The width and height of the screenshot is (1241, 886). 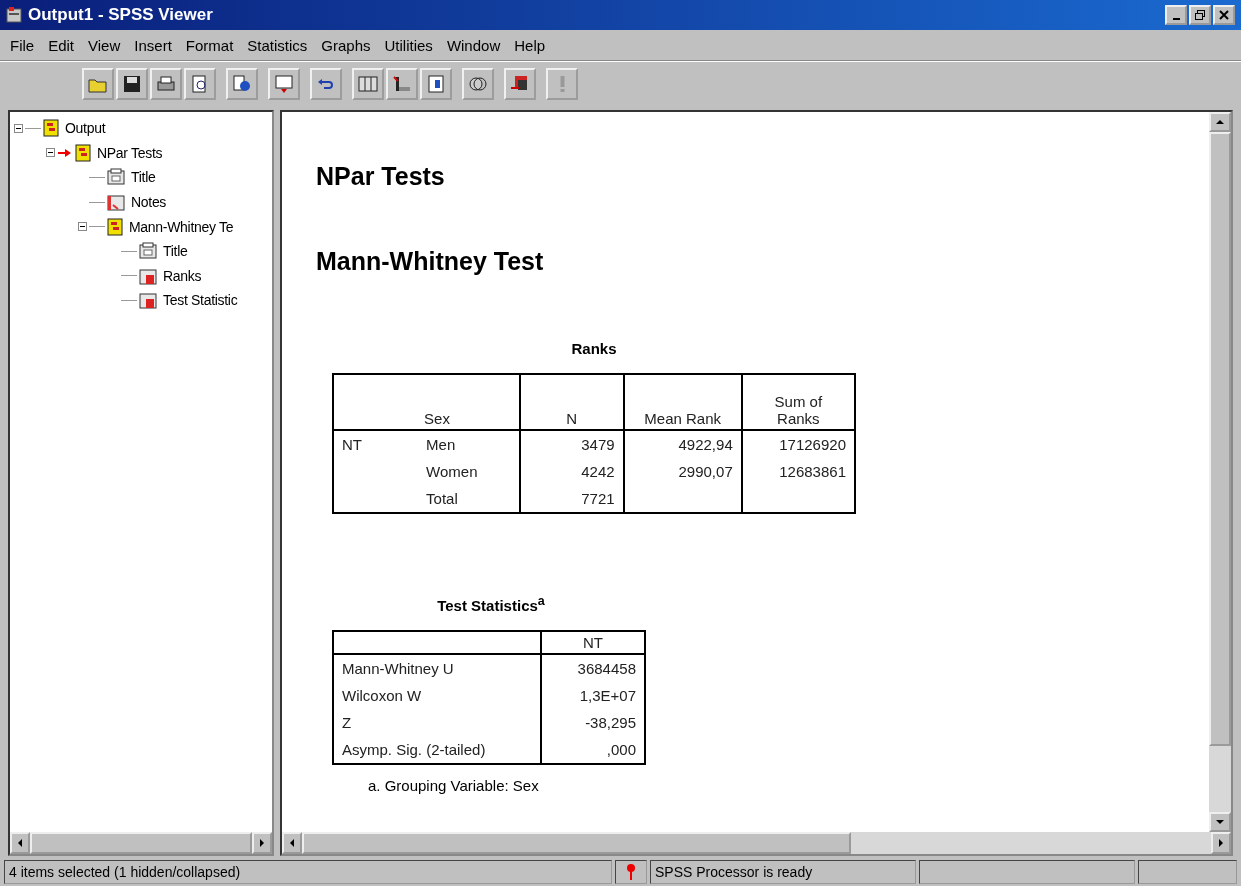 I want to click on menu-item: Statistics, so click(x=277, y=45).